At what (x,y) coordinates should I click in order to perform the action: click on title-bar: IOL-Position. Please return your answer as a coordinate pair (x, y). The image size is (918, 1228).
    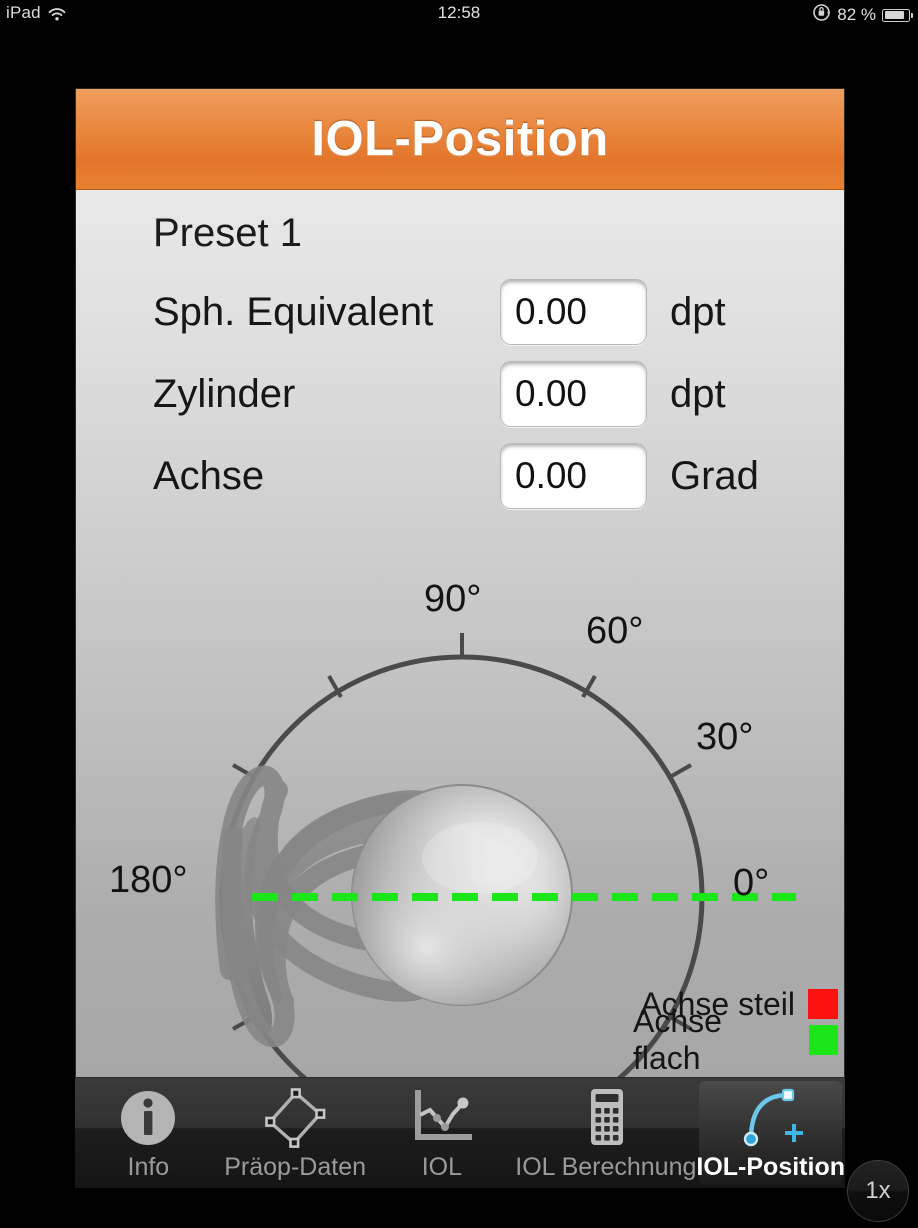
    Looking at the image, I should click on (460, 139).